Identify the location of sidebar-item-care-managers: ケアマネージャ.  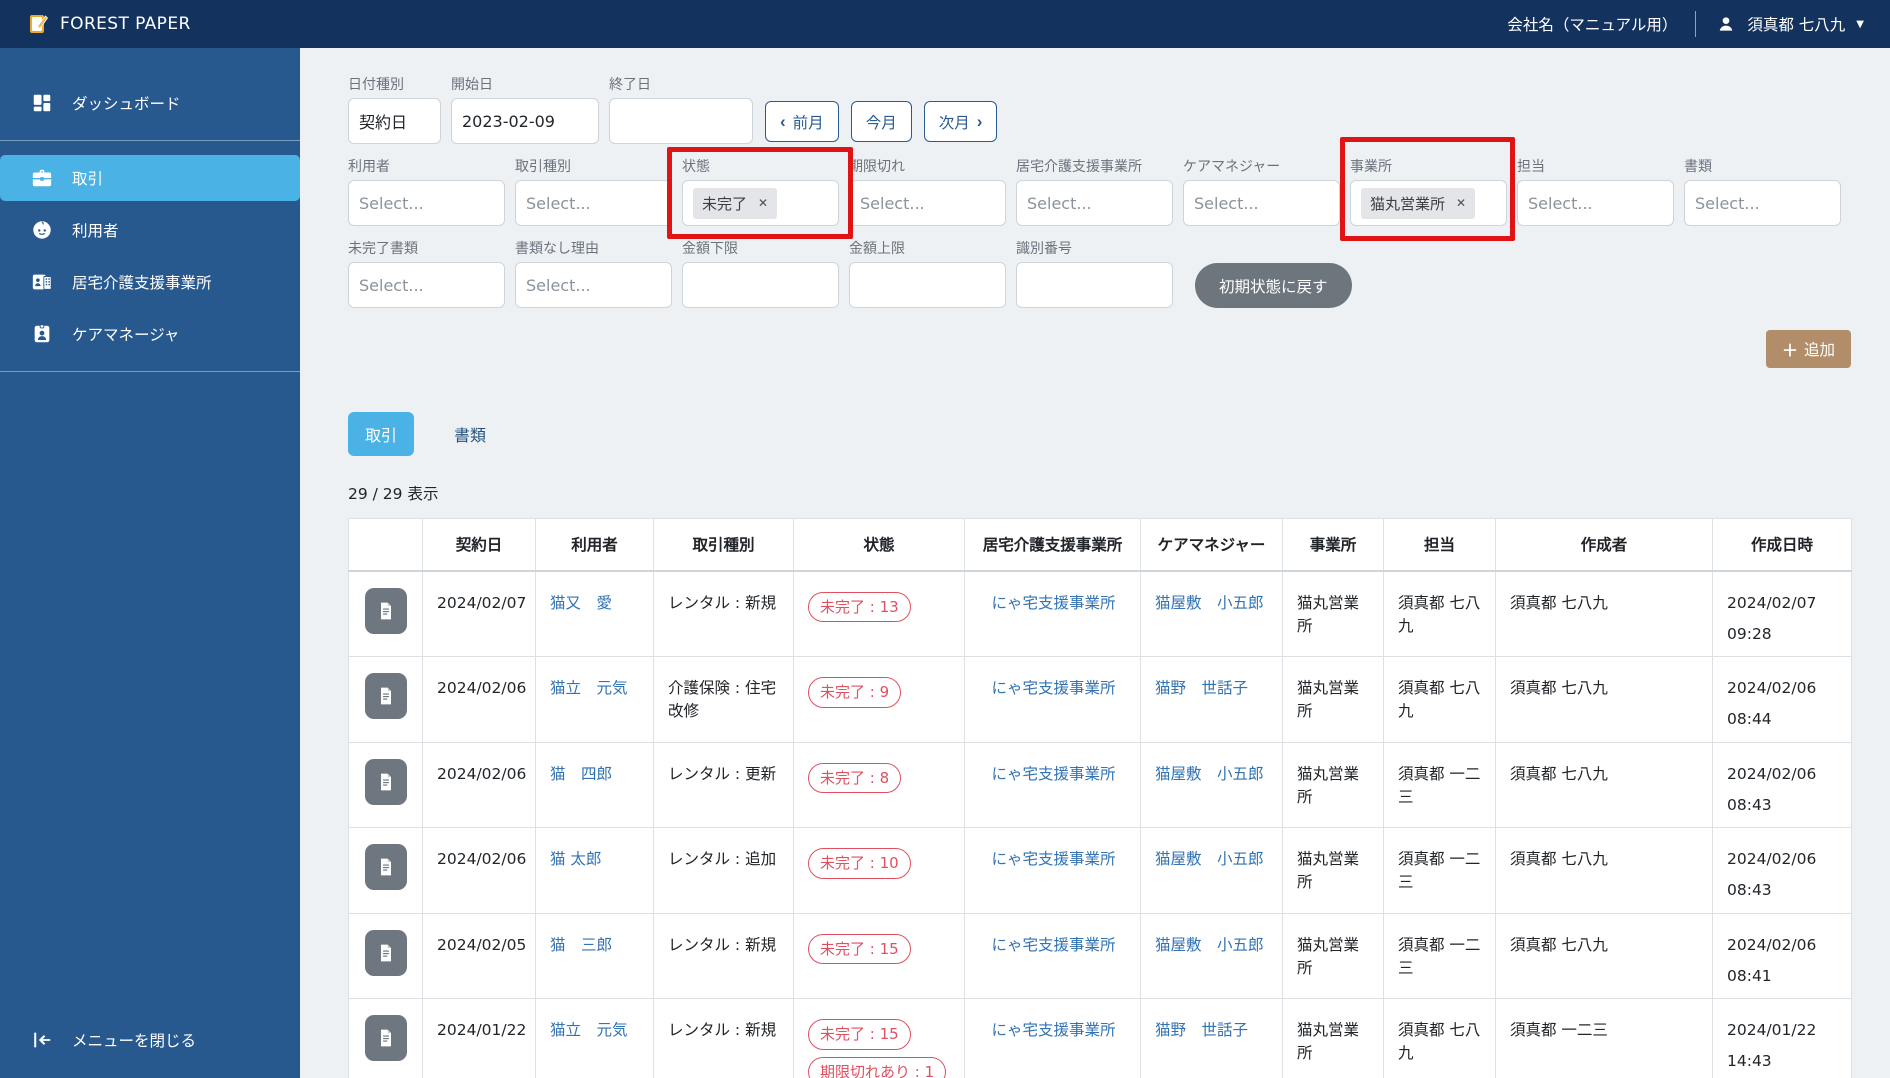
(150, 334).